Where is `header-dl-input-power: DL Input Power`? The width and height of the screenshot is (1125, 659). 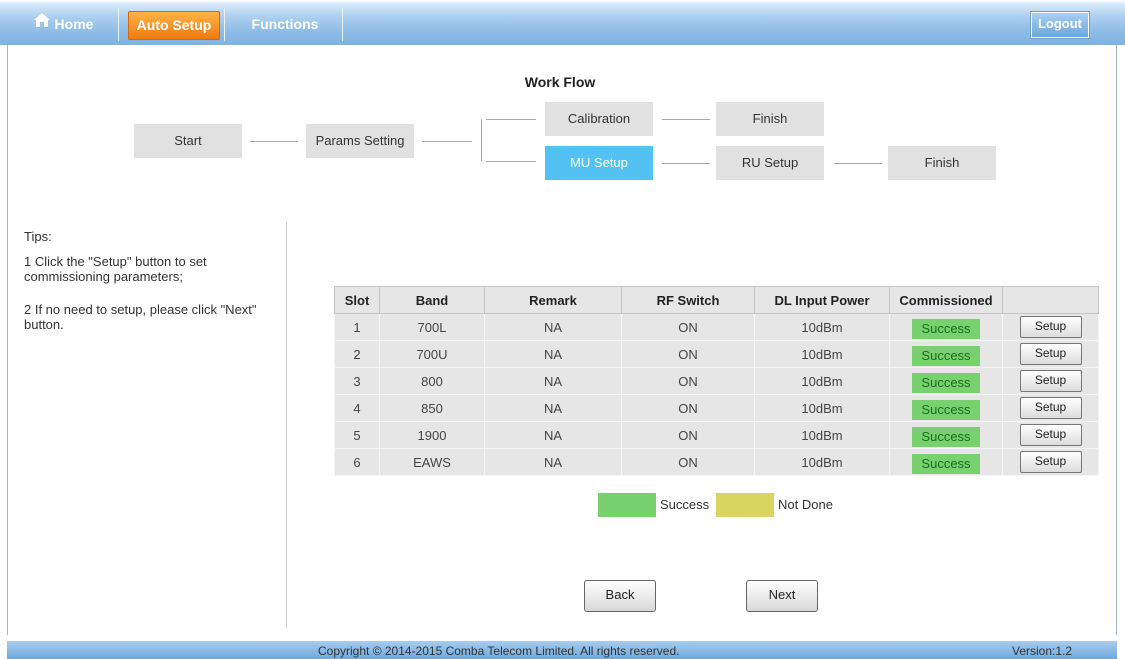
header-dl-input-power: DL Input Power is located at coordinates (822, 300).